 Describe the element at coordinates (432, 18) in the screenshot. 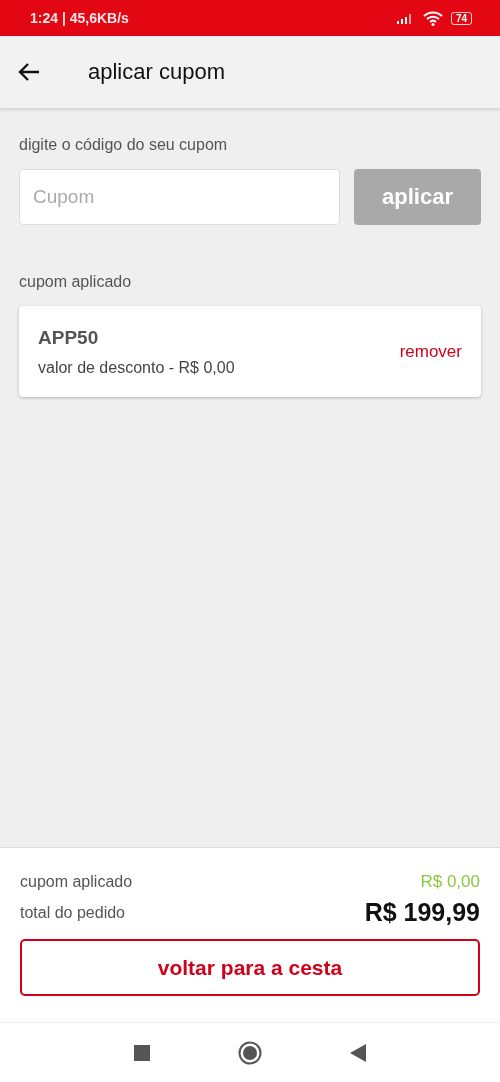

I see `wifi-icon` at that location.